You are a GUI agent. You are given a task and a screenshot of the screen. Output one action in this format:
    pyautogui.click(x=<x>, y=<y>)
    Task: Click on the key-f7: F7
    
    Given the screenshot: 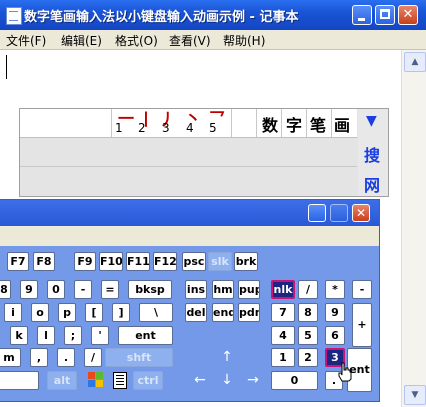 What is the action you would take?
    pyautogui.click(x=18, y=261)
    